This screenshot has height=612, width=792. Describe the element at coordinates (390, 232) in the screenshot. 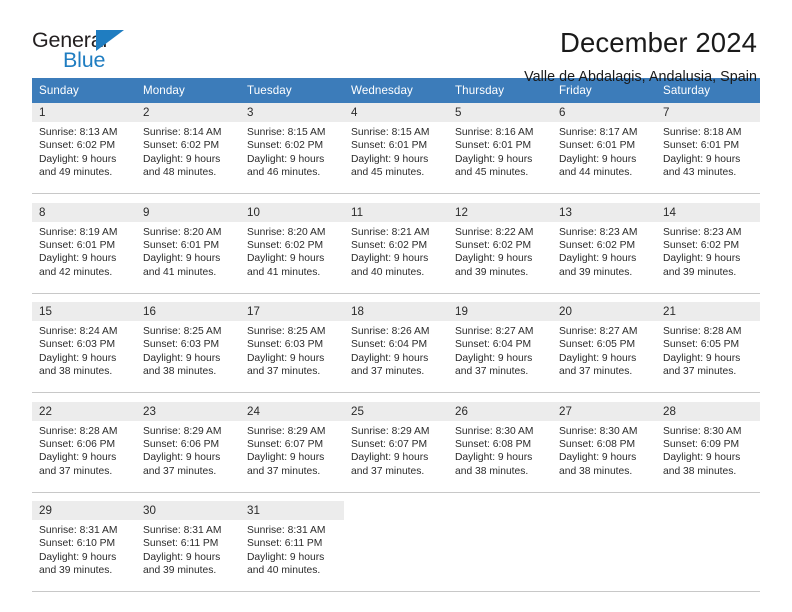

I see `sunrise-text: Sunrise: 8:21 AM` at that location.